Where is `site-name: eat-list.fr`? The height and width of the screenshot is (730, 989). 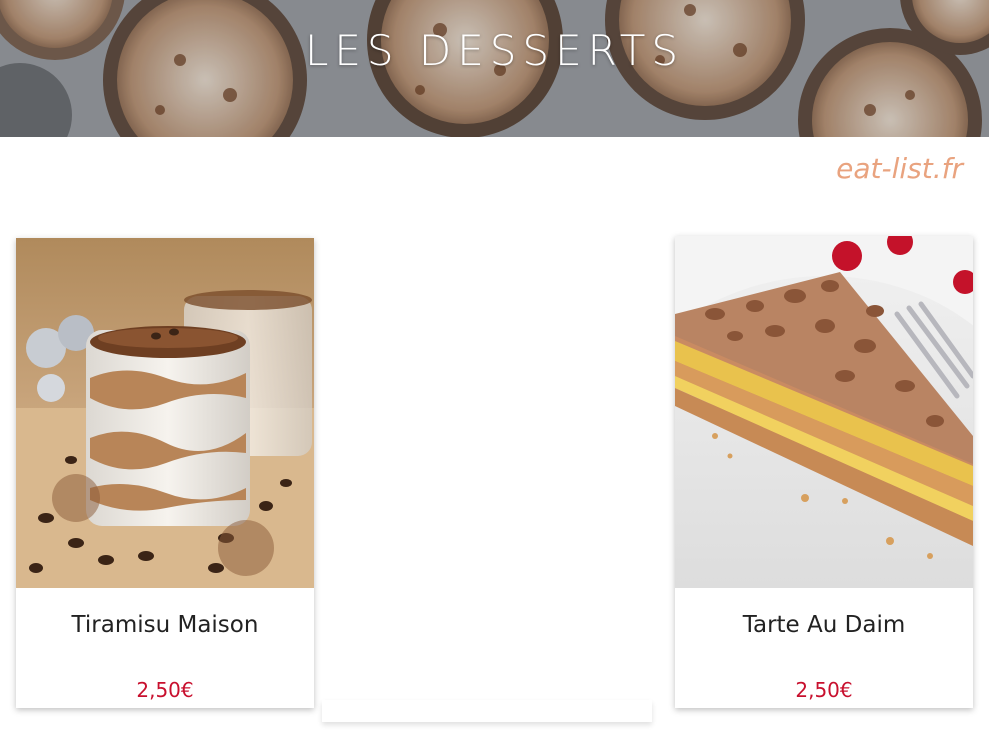 site-name: eat-list.fr is located at coordinates (899, 168).